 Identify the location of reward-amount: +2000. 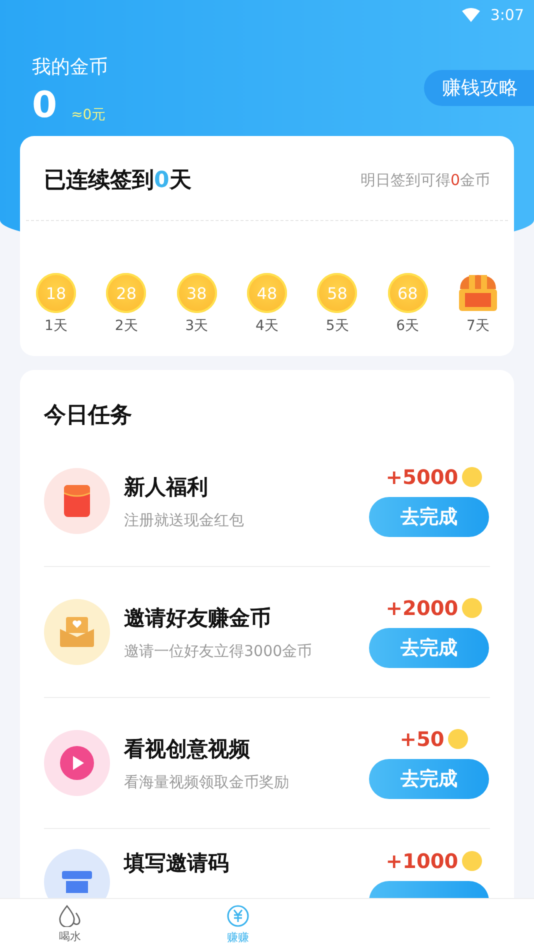
(422, 608).